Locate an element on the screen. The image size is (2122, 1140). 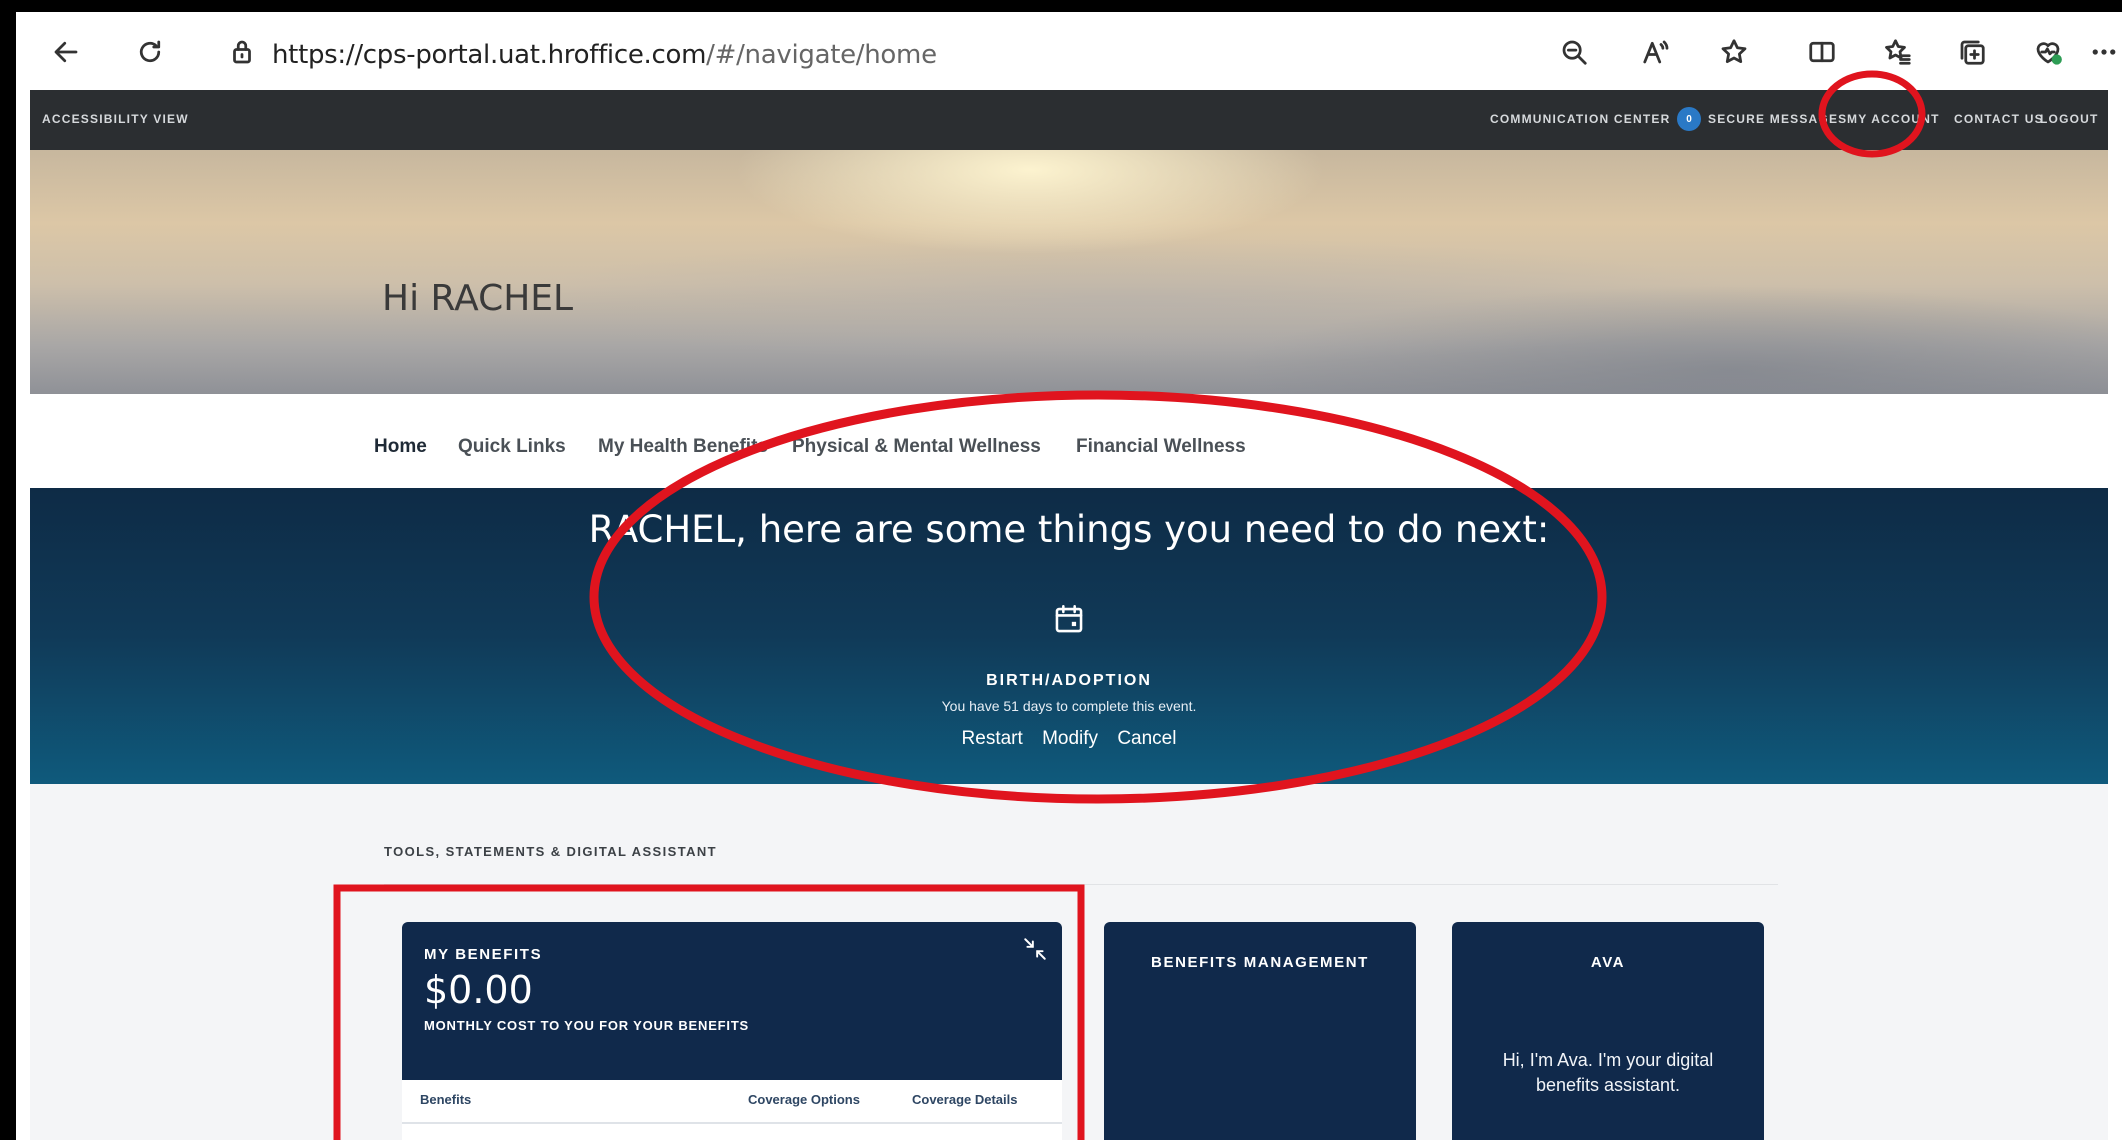
split-screen-icon is located at coordinates (1822, 52).